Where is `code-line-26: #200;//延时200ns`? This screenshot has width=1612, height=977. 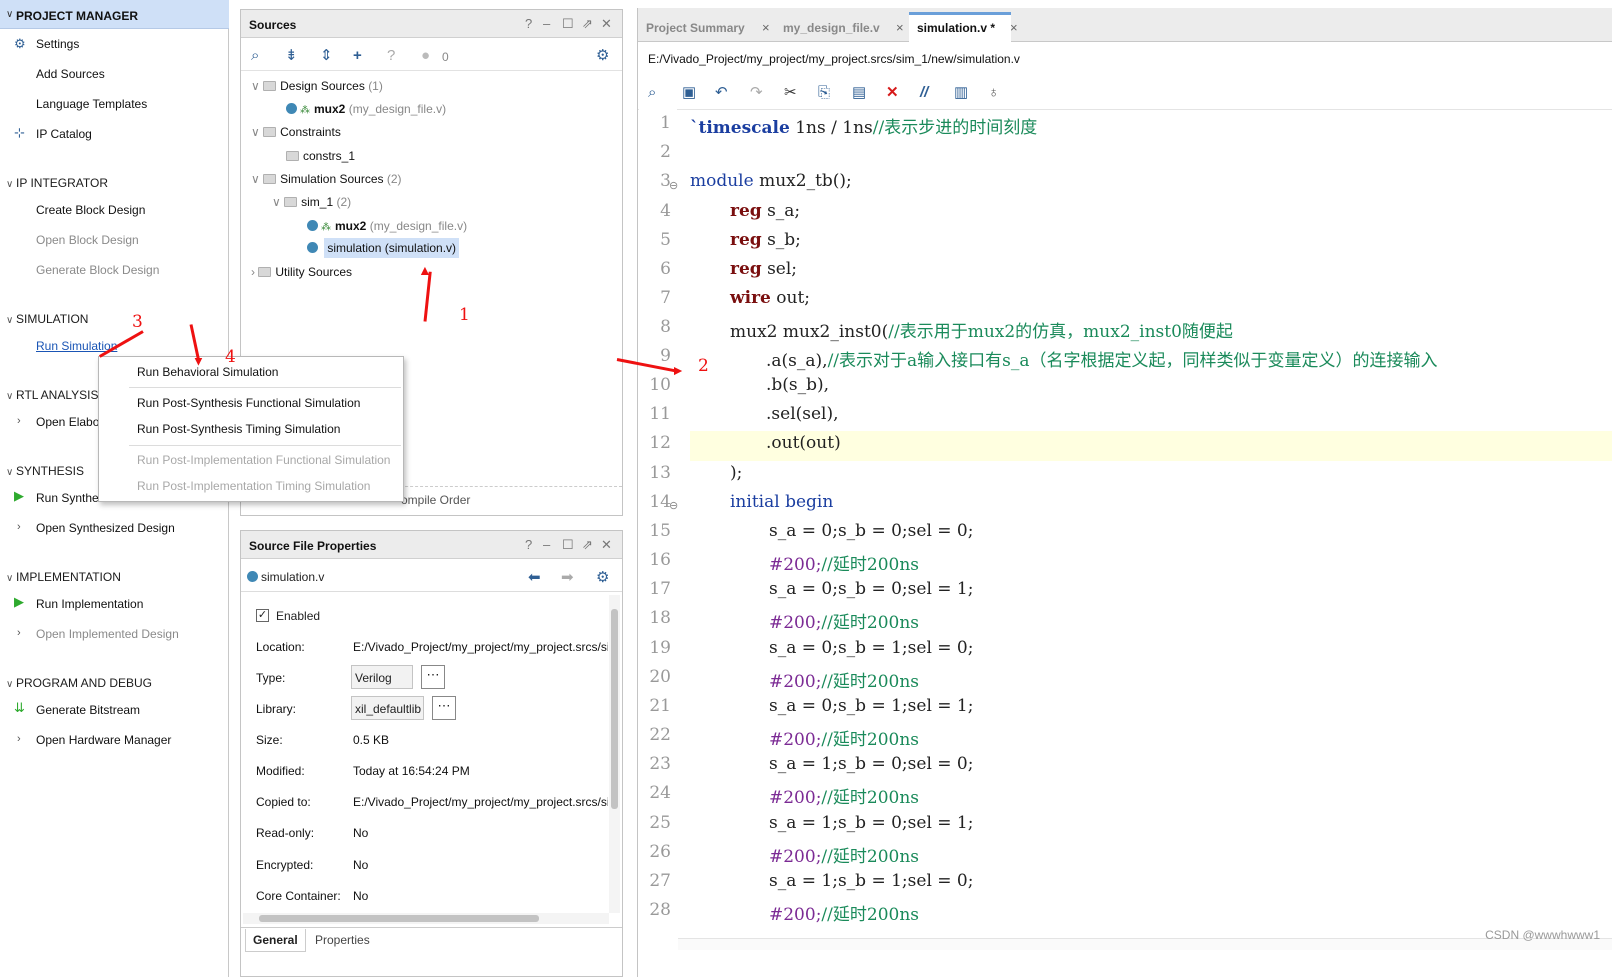
code-line-26: #200;//延时200ns is located at coordinates (844, 854).